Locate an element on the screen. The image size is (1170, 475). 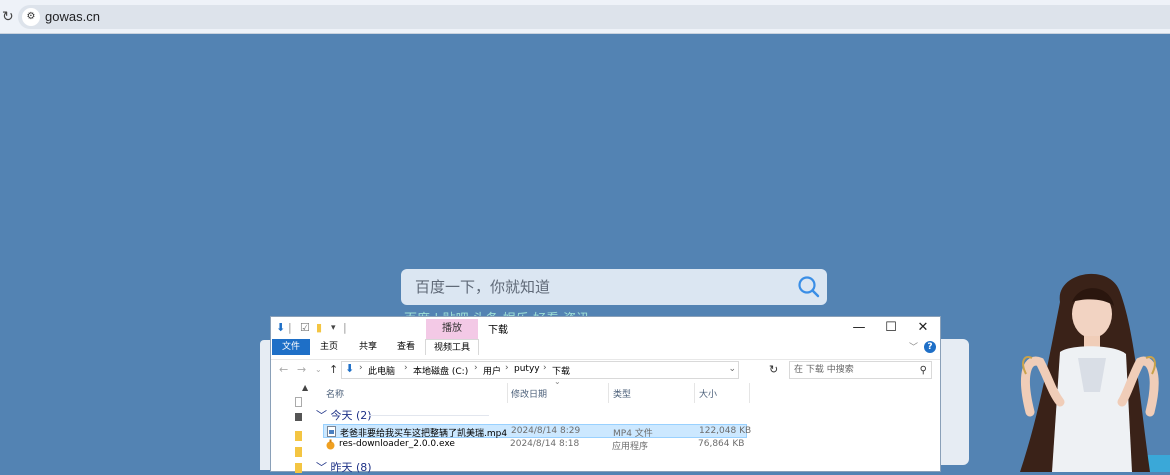
context-tab-play: 播放 is located at coordinates (452, 329).